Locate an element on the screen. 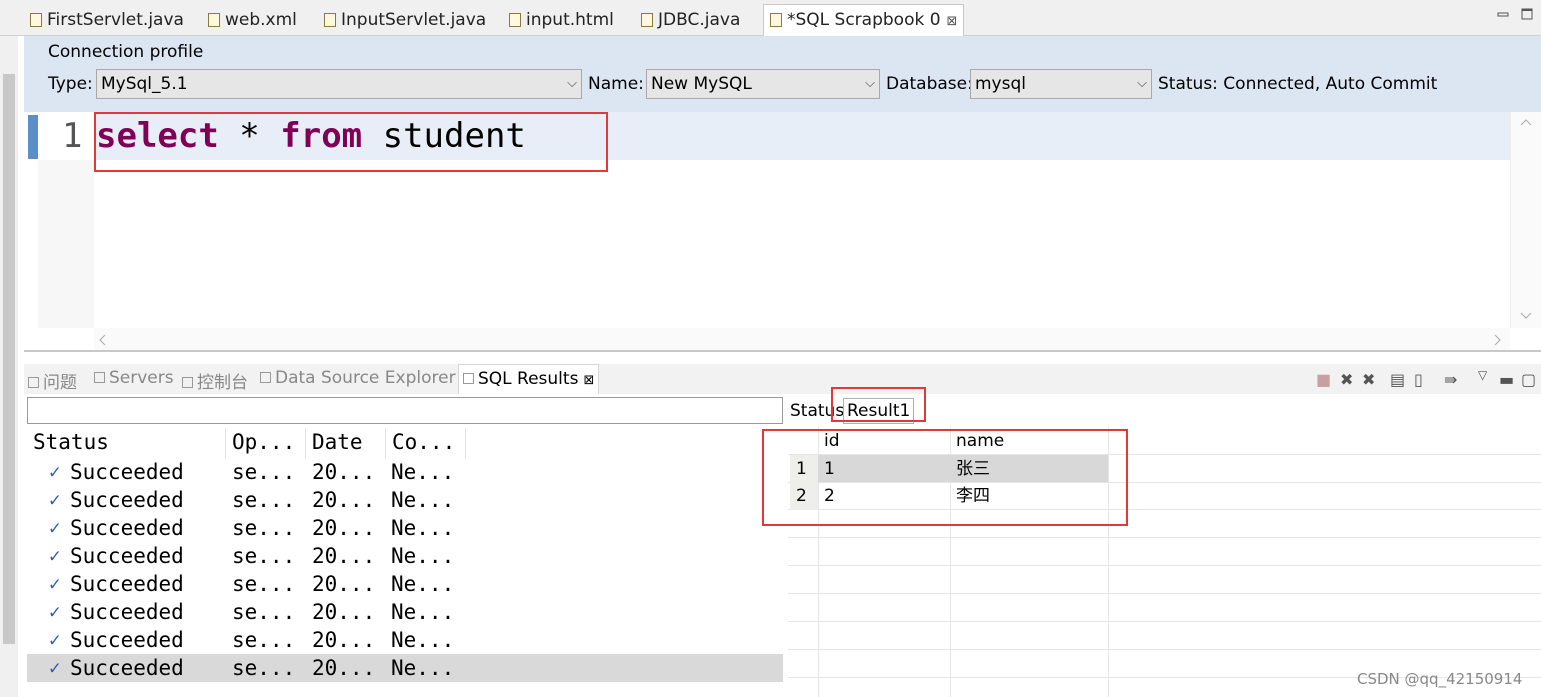  line-number-gutter is located at coordinates (66, 244).